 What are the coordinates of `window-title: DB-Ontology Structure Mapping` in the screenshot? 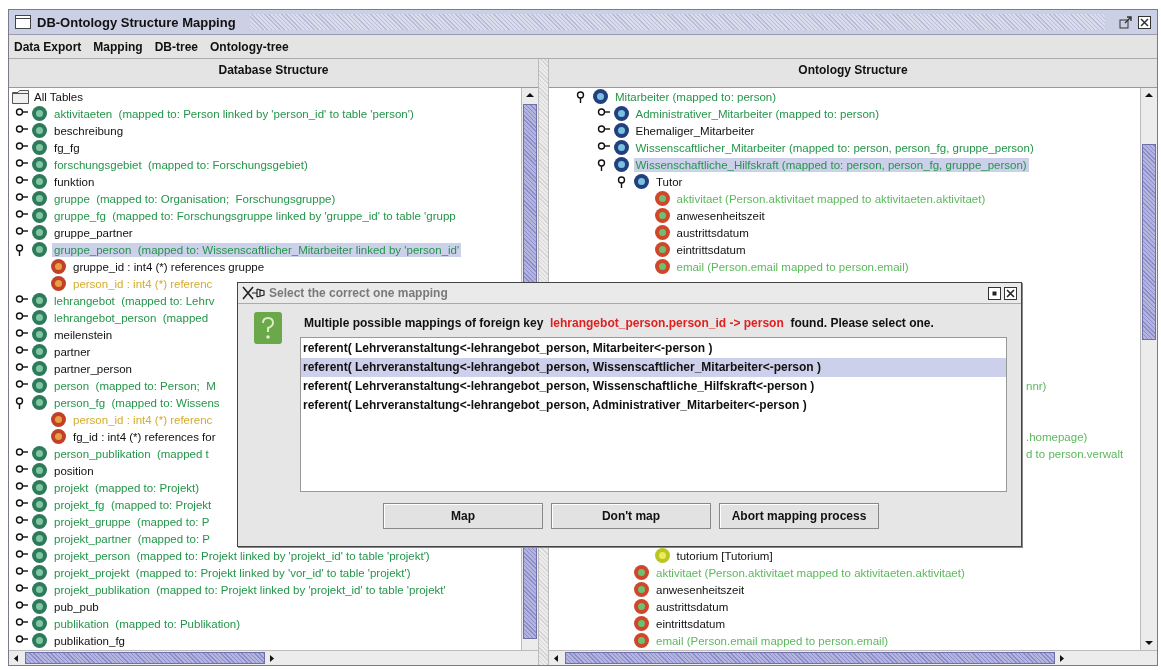 It's located at (136, 22).